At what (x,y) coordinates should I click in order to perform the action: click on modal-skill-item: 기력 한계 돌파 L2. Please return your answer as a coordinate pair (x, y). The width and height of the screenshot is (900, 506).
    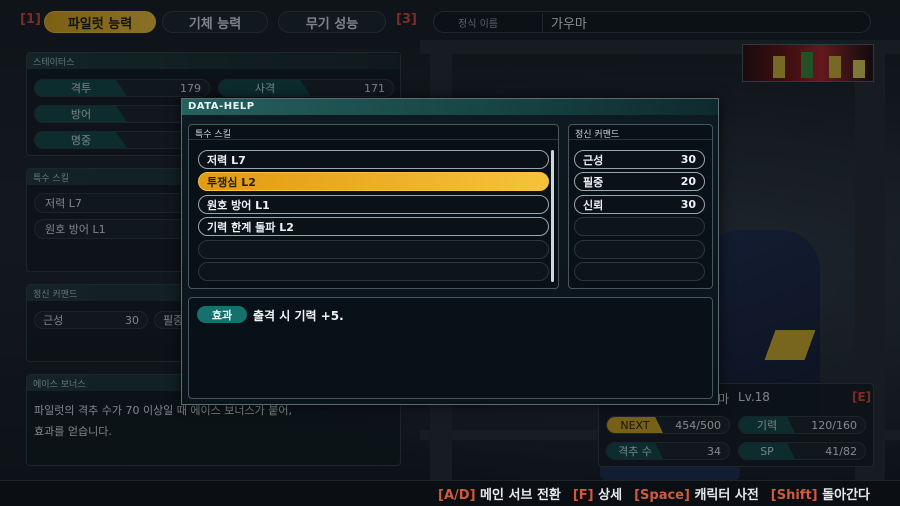
    Looking at the image, I should click on (373, 226).